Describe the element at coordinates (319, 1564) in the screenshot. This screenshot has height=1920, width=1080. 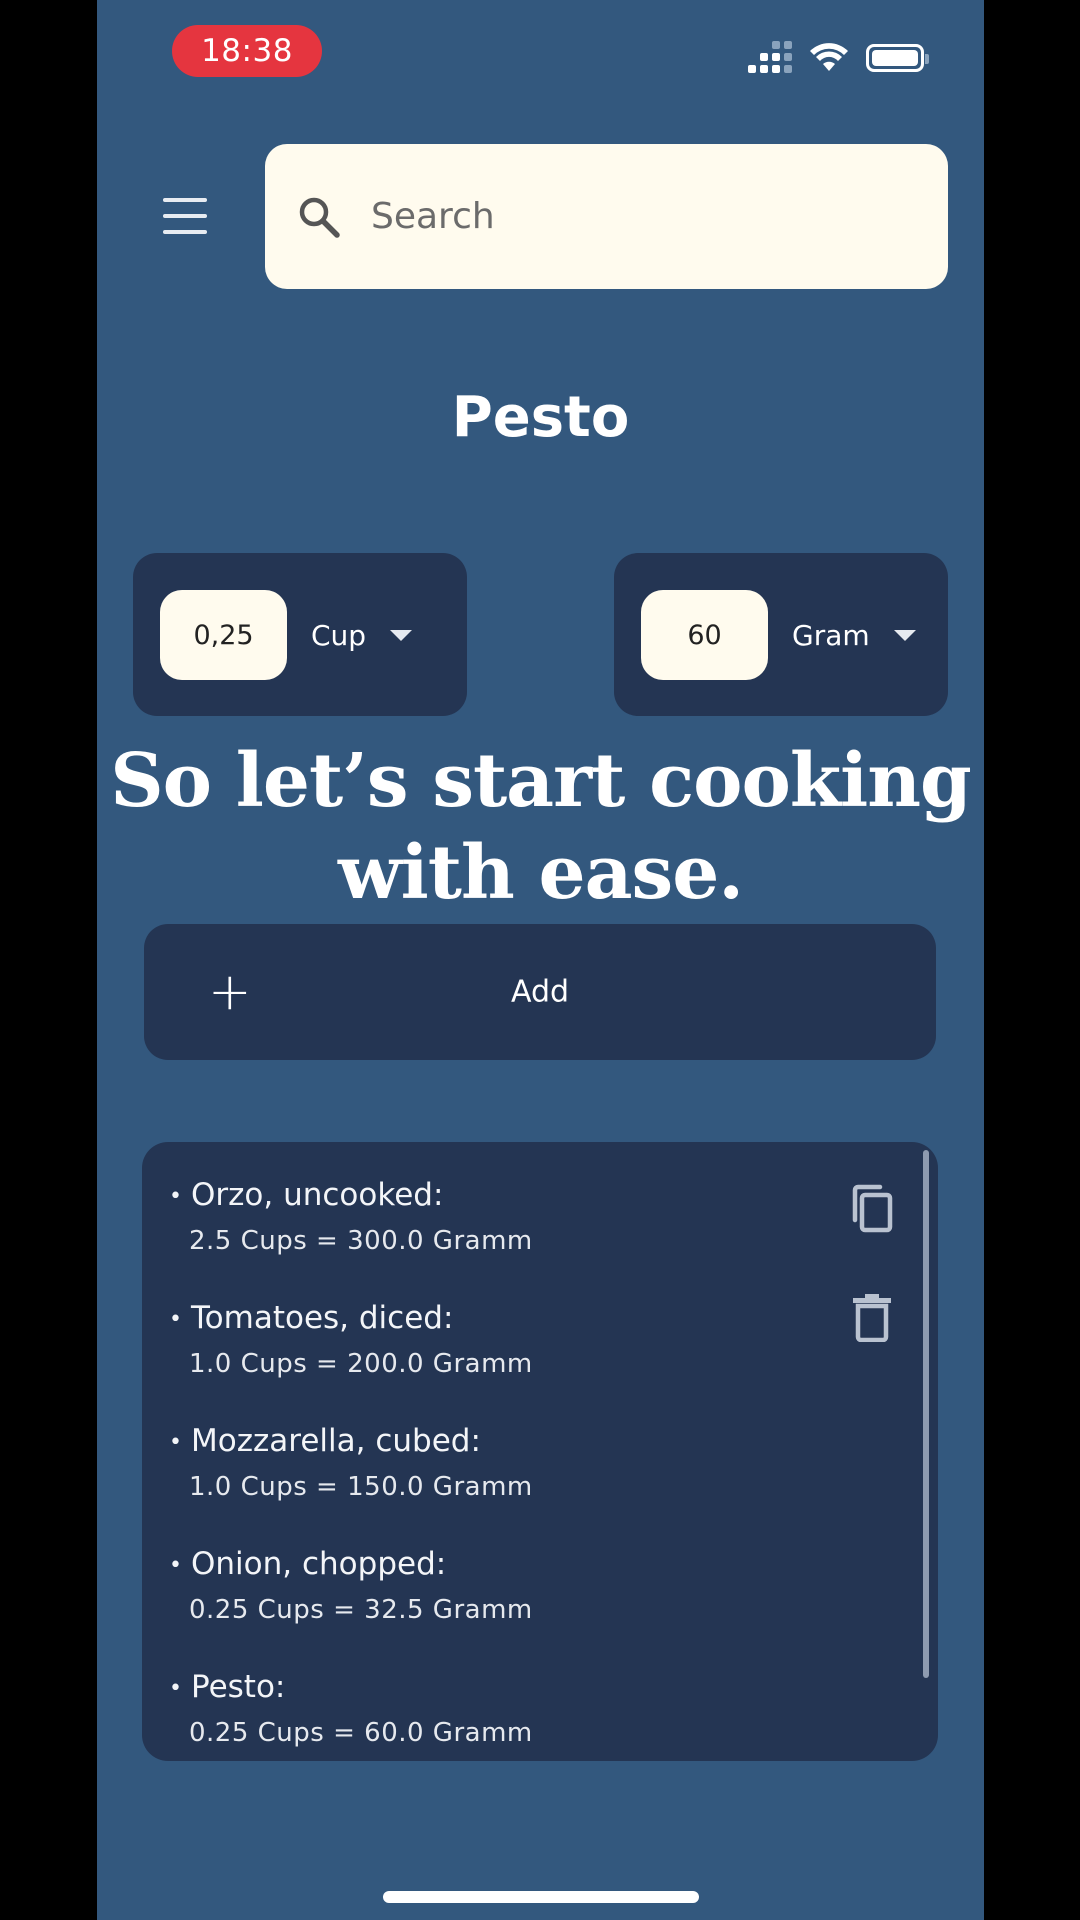
I see `ingredient-name: Onion, chopped:` at that location.